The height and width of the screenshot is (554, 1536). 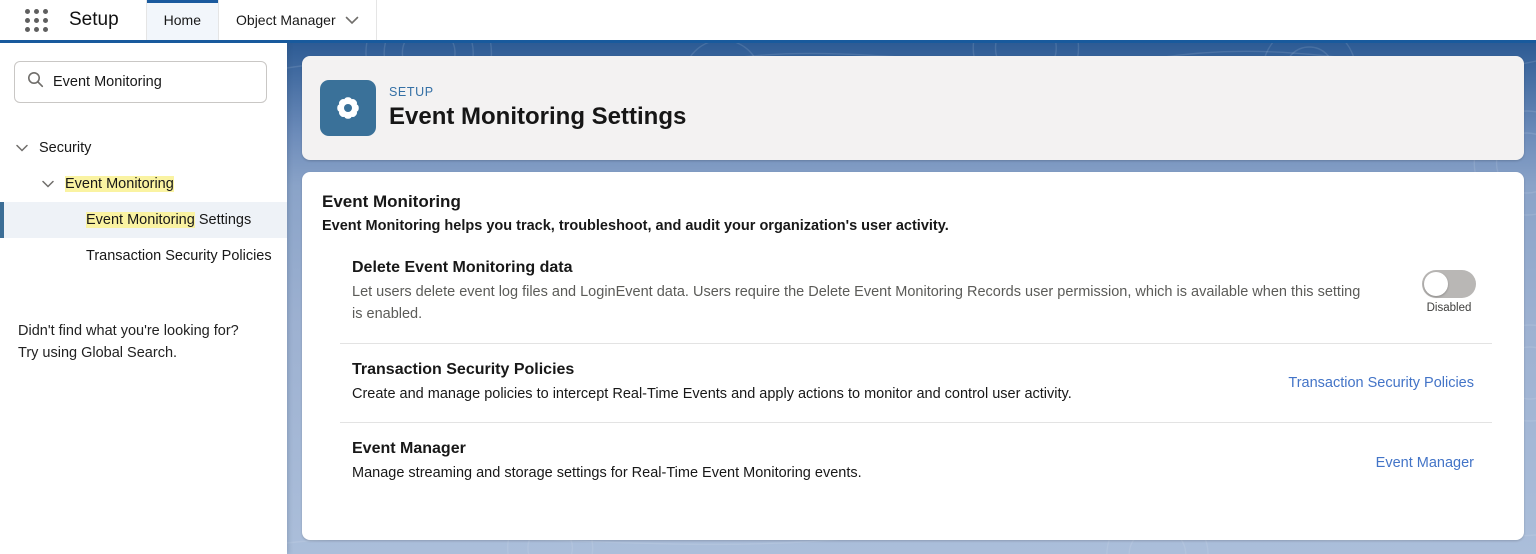 I want to click on tree-item-label-rest: Settings, so click(x=223, y=220).